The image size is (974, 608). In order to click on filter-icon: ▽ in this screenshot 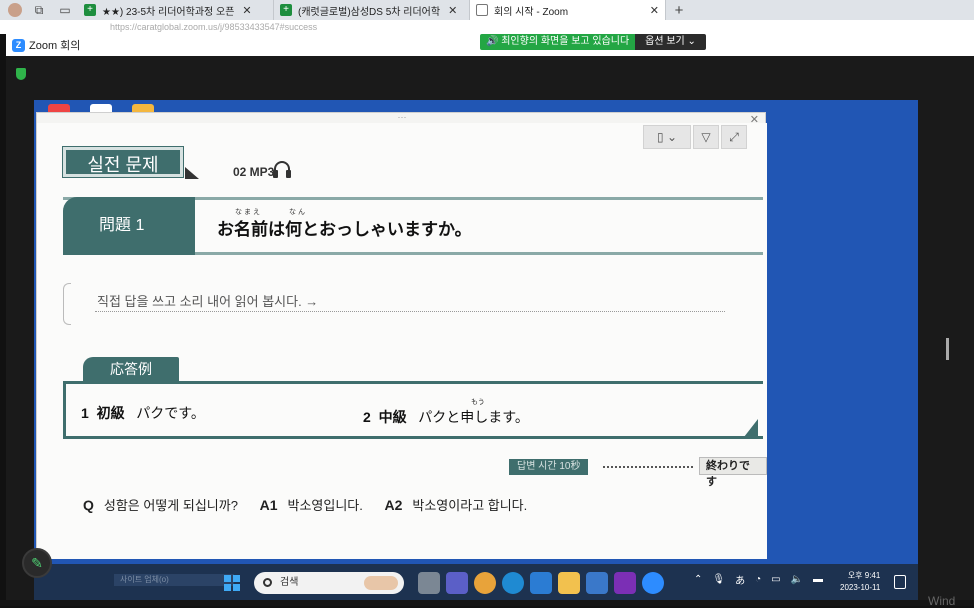, I will do `click(706, 137)`.